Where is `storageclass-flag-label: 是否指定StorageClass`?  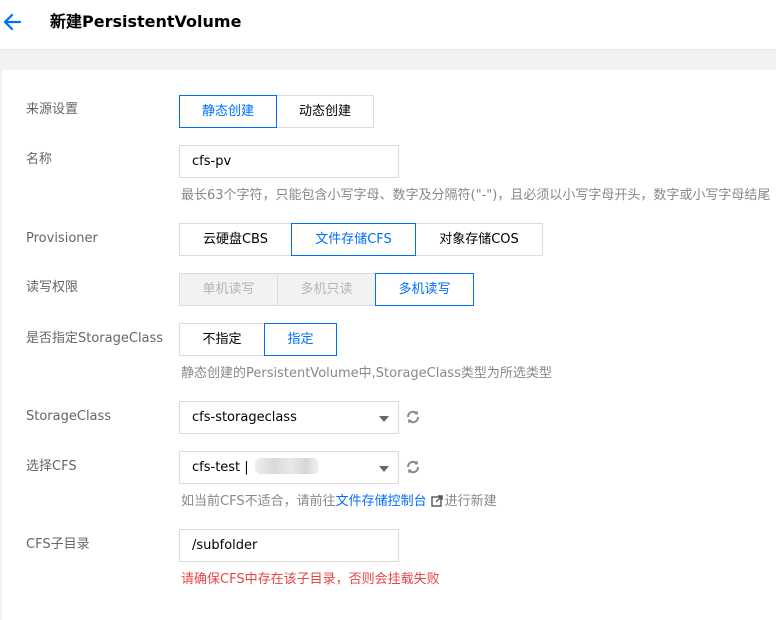 storageclass-flag-label: 是否指定StorageClass is located at coordinates (95, 338).